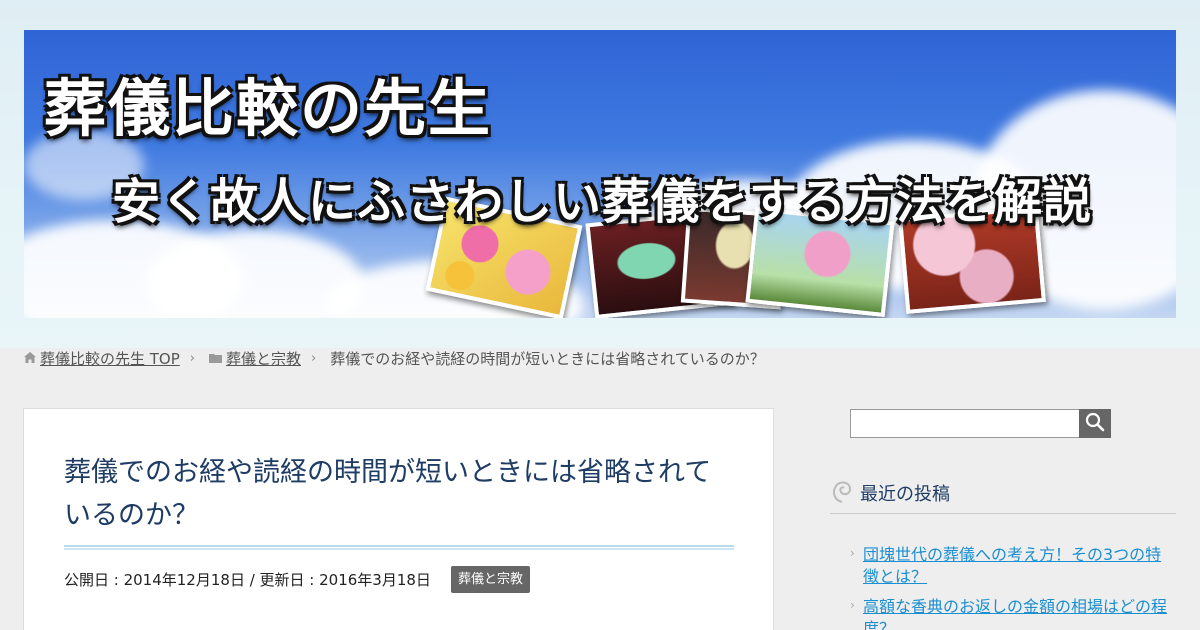  Describe the element at coordinates (399, 547) in the screenshot. I see `title-divider` at that location.